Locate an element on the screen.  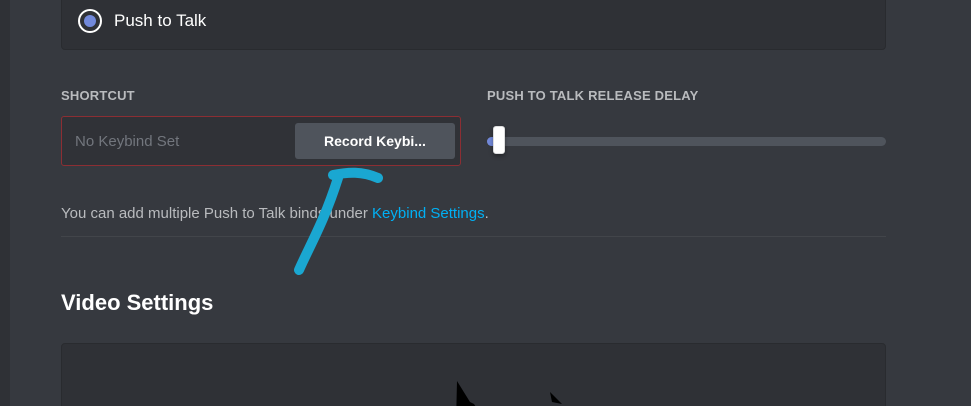
push-to-talk-radio is located at coordinates (90, 21).